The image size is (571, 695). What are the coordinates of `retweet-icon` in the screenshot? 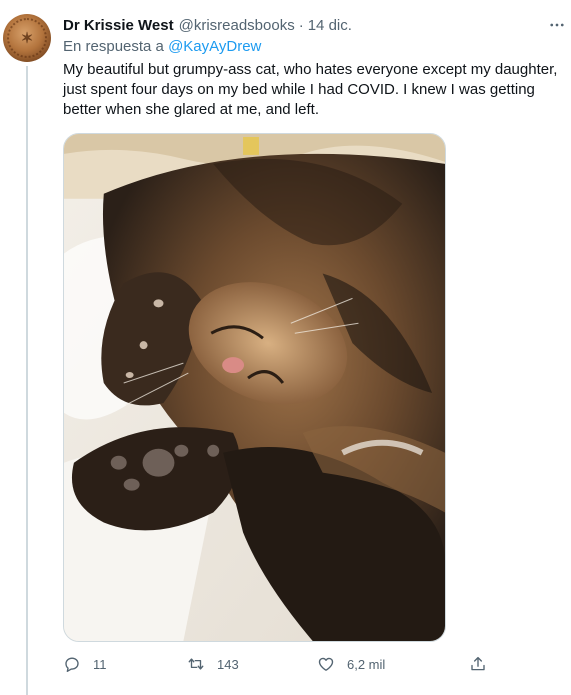 It's located at (196, 664).